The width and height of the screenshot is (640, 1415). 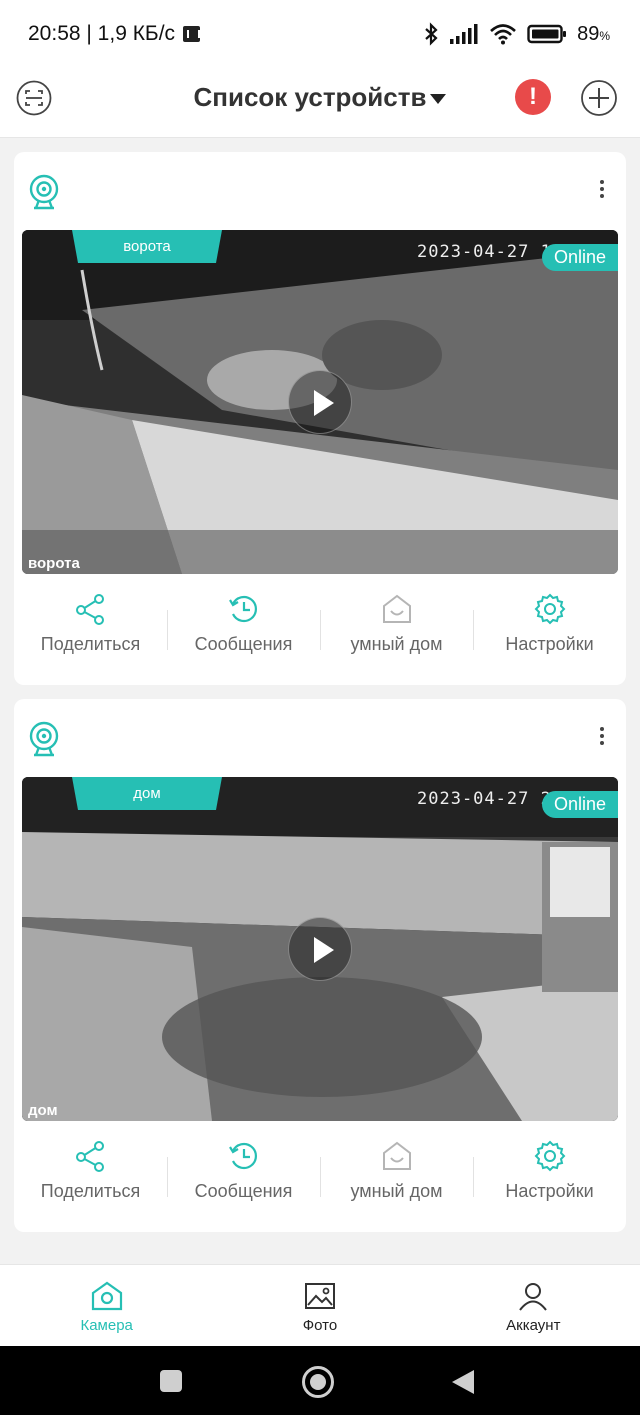 I want to click on nav-account: Аккаунт, so click(x=533, y=1305).